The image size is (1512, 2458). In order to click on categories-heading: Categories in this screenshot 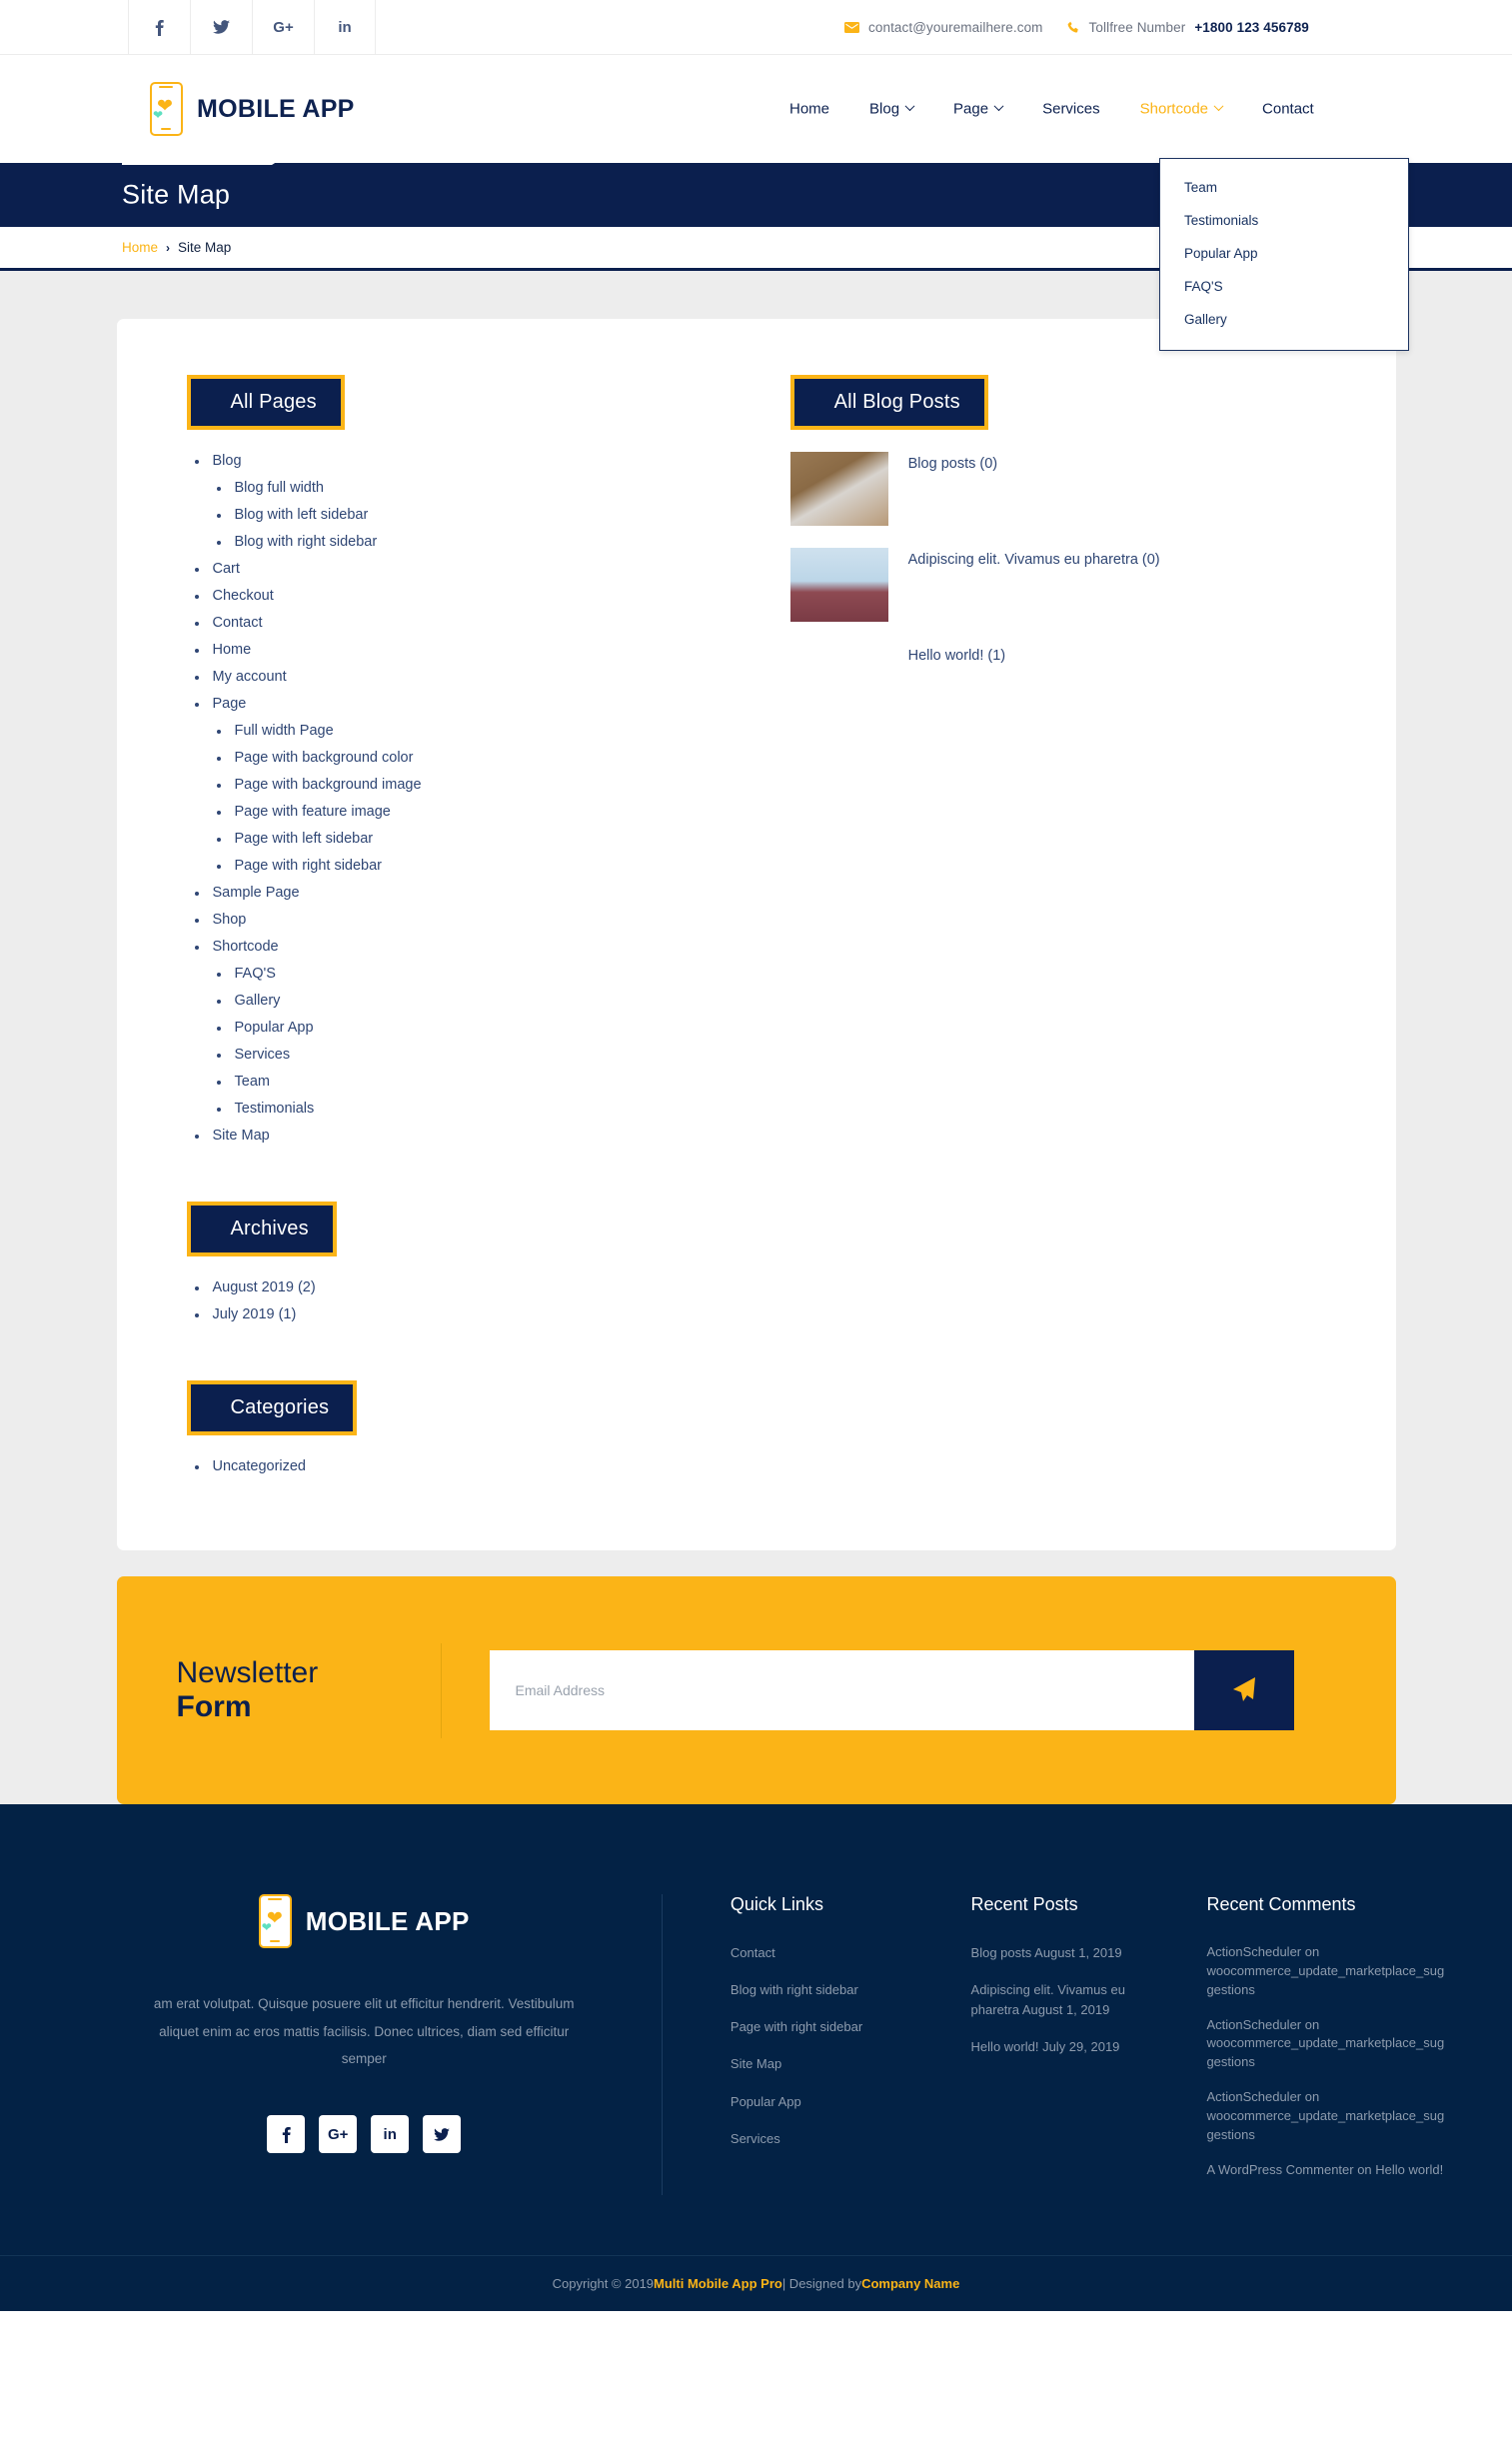, I will do `click(272, 1407)`.